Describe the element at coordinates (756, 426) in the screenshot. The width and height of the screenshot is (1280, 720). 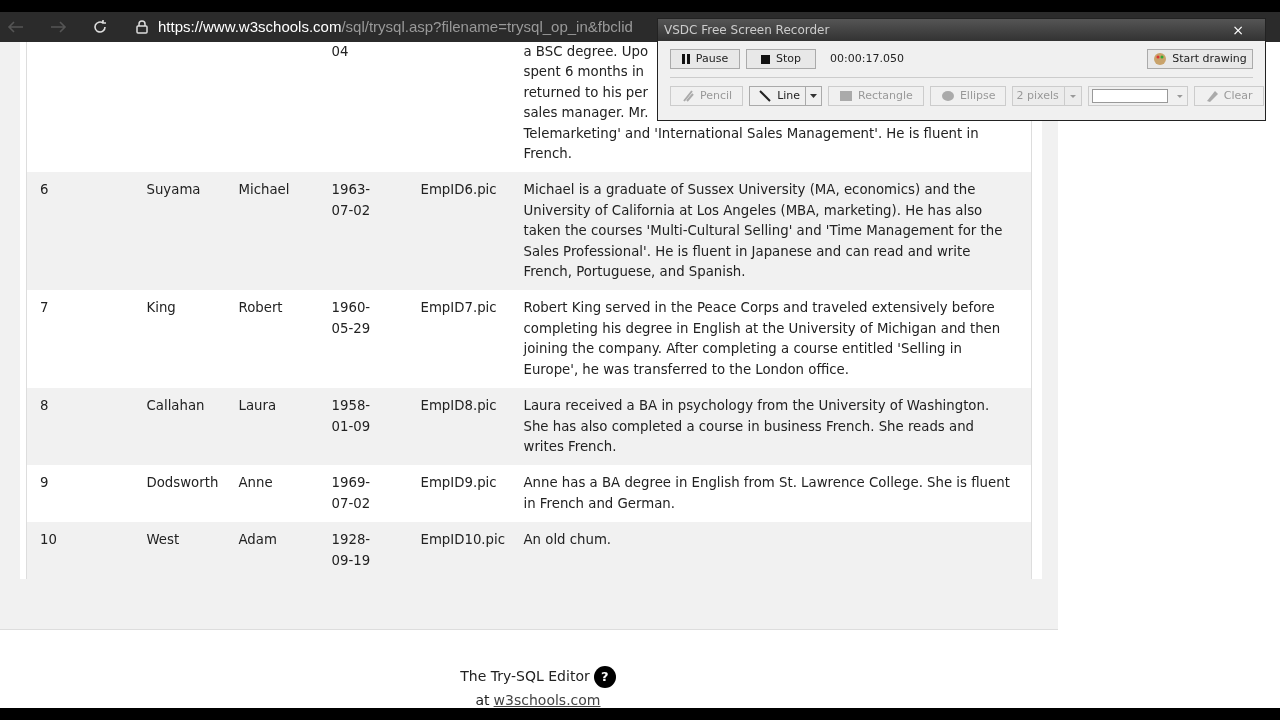
I see `table-cell: Laura received a BA in psychology from the University of Washington. She has also completed a course in business French. She reads and writes French.` at that location.